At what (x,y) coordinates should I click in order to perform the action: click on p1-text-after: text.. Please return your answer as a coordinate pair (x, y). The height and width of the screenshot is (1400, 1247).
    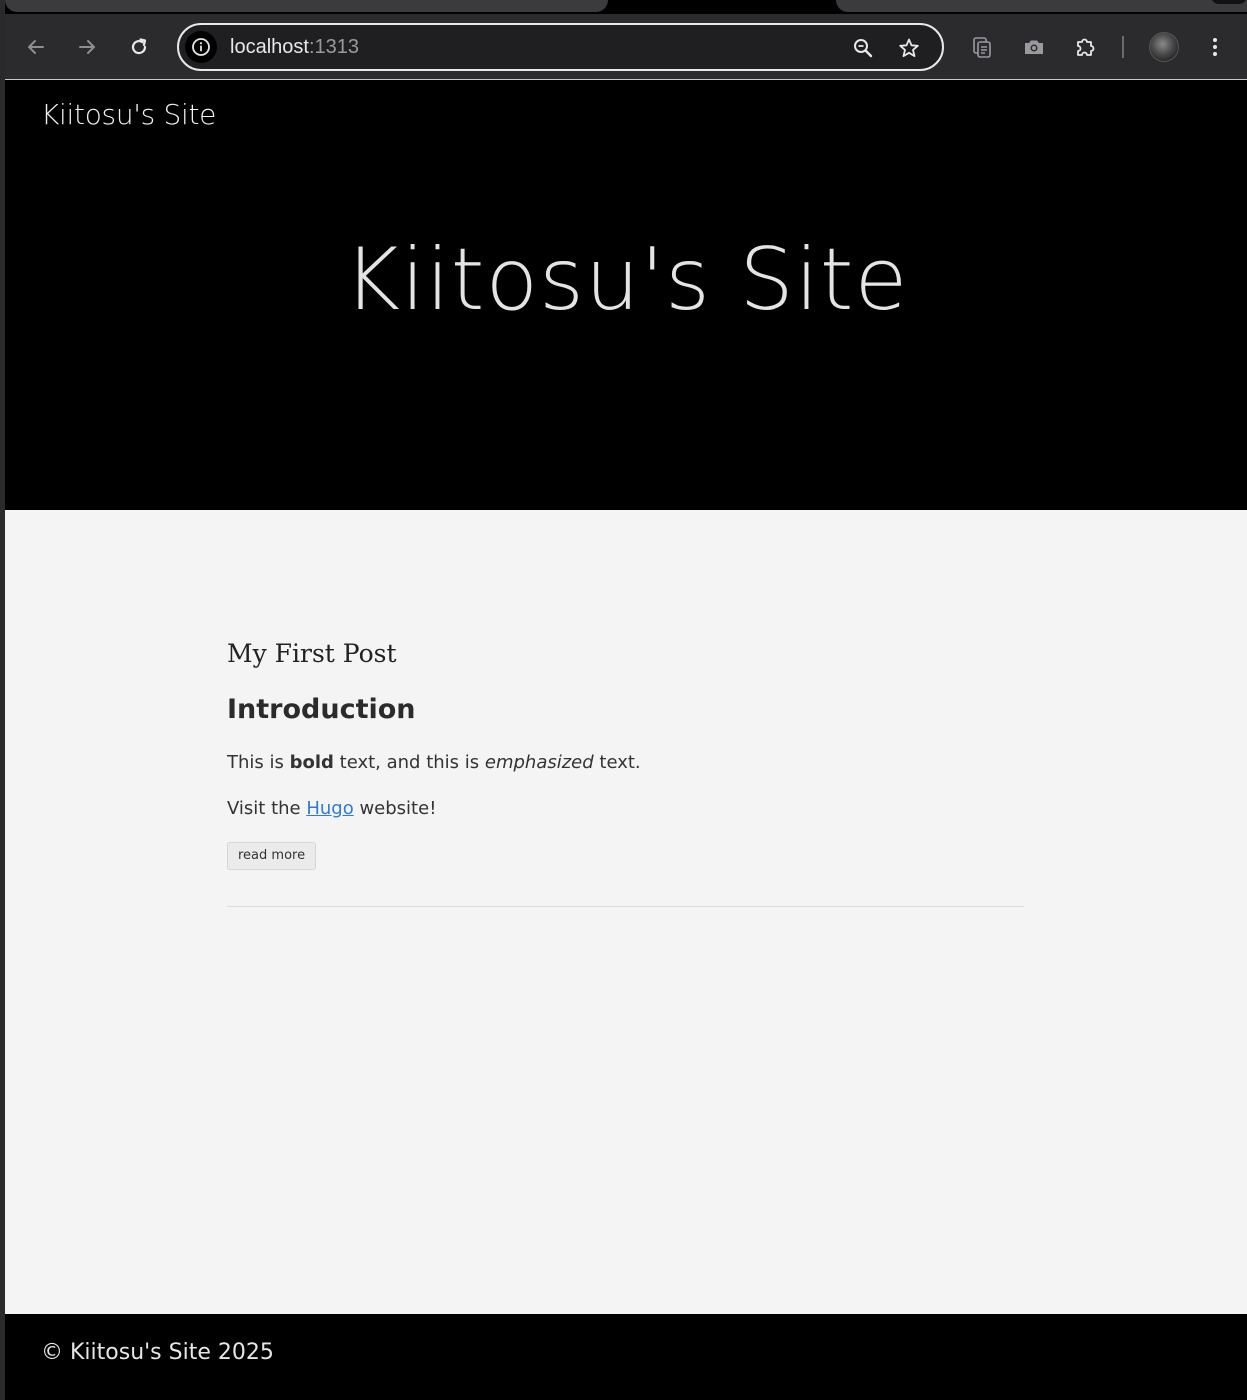
    Looking at the image, I should click on (617, 762).